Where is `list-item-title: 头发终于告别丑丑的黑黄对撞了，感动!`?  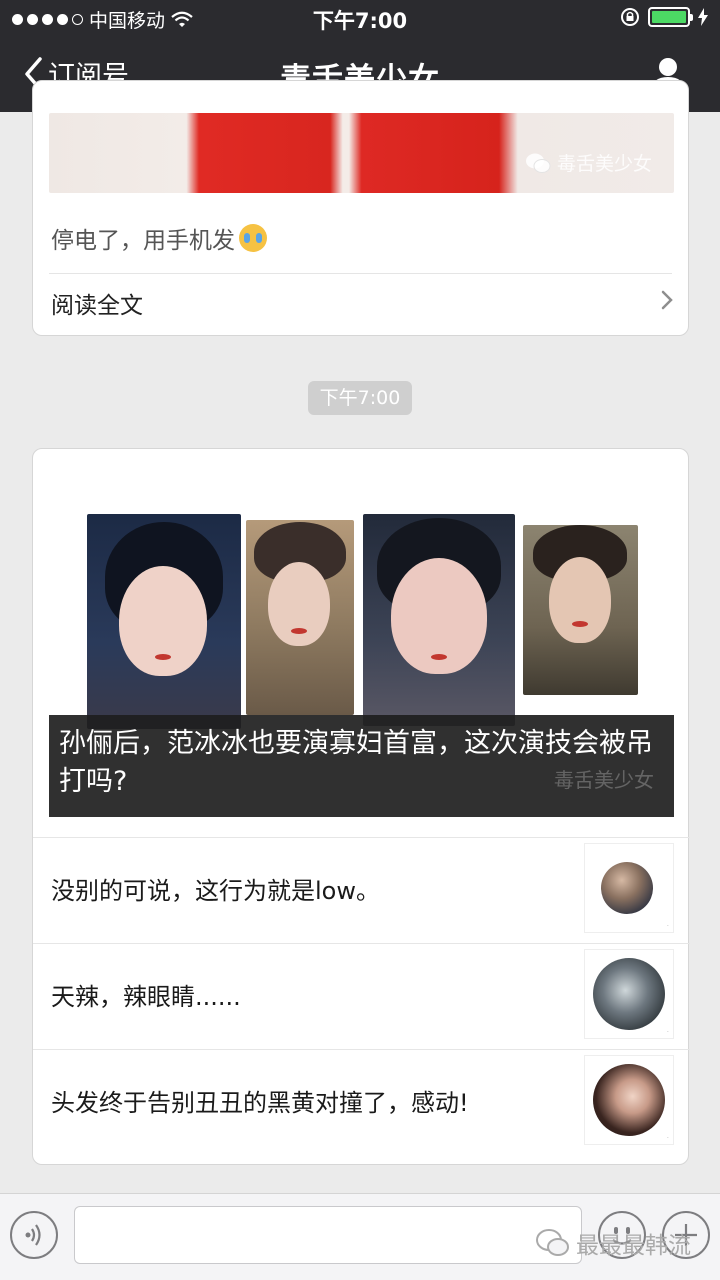
list-item-title: 头发终于告别丑丑的黑黄对撞了，感动! is located at coordinates (260, 1103).